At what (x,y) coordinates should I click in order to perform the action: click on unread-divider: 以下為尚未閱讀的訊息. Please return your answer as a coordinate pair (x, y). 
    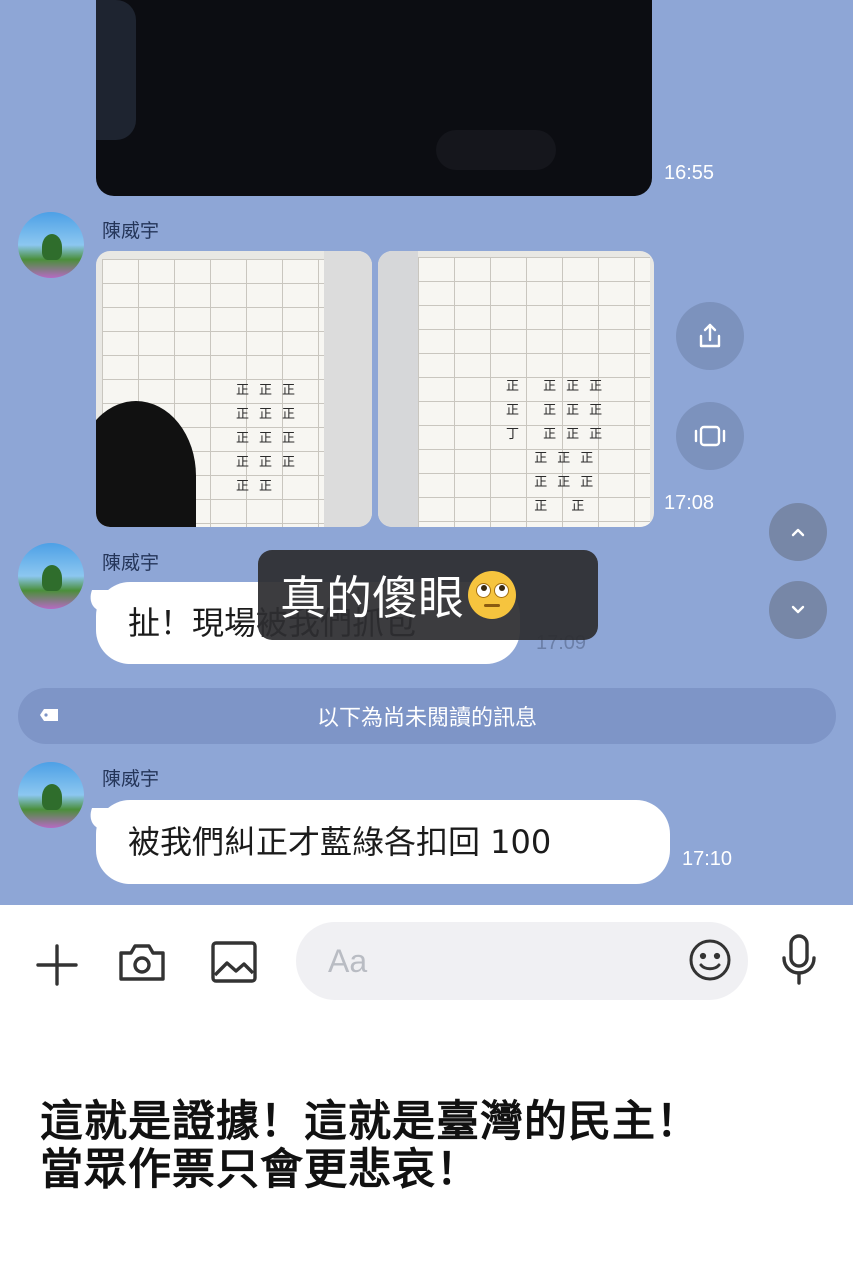
    Looking at the image, I should click on (427, 716).